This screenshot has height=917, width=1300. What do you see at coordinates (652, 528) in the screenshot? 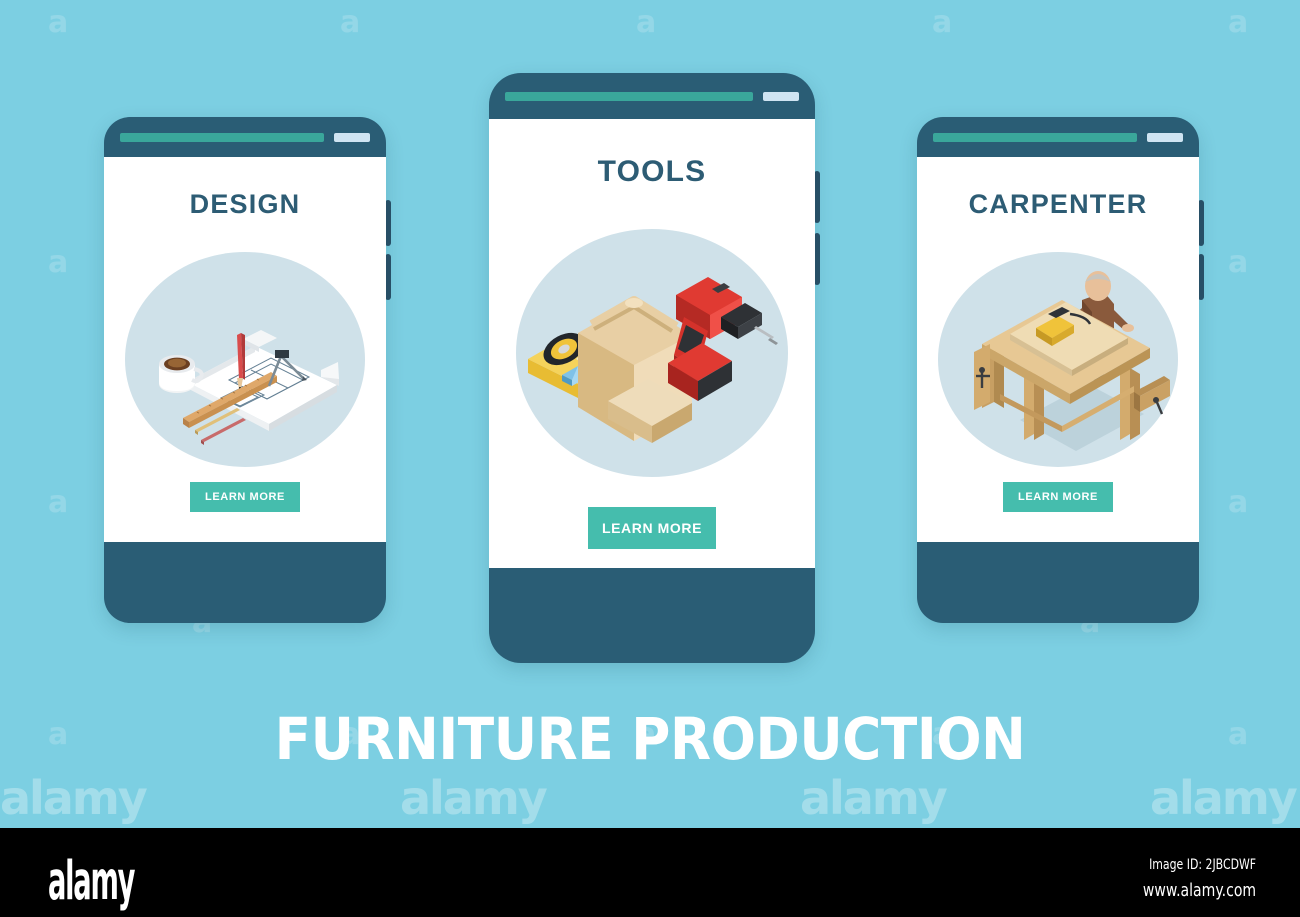
I see `learn-more-button-tools: LEARN MORE` at bounding box center [652, 528].